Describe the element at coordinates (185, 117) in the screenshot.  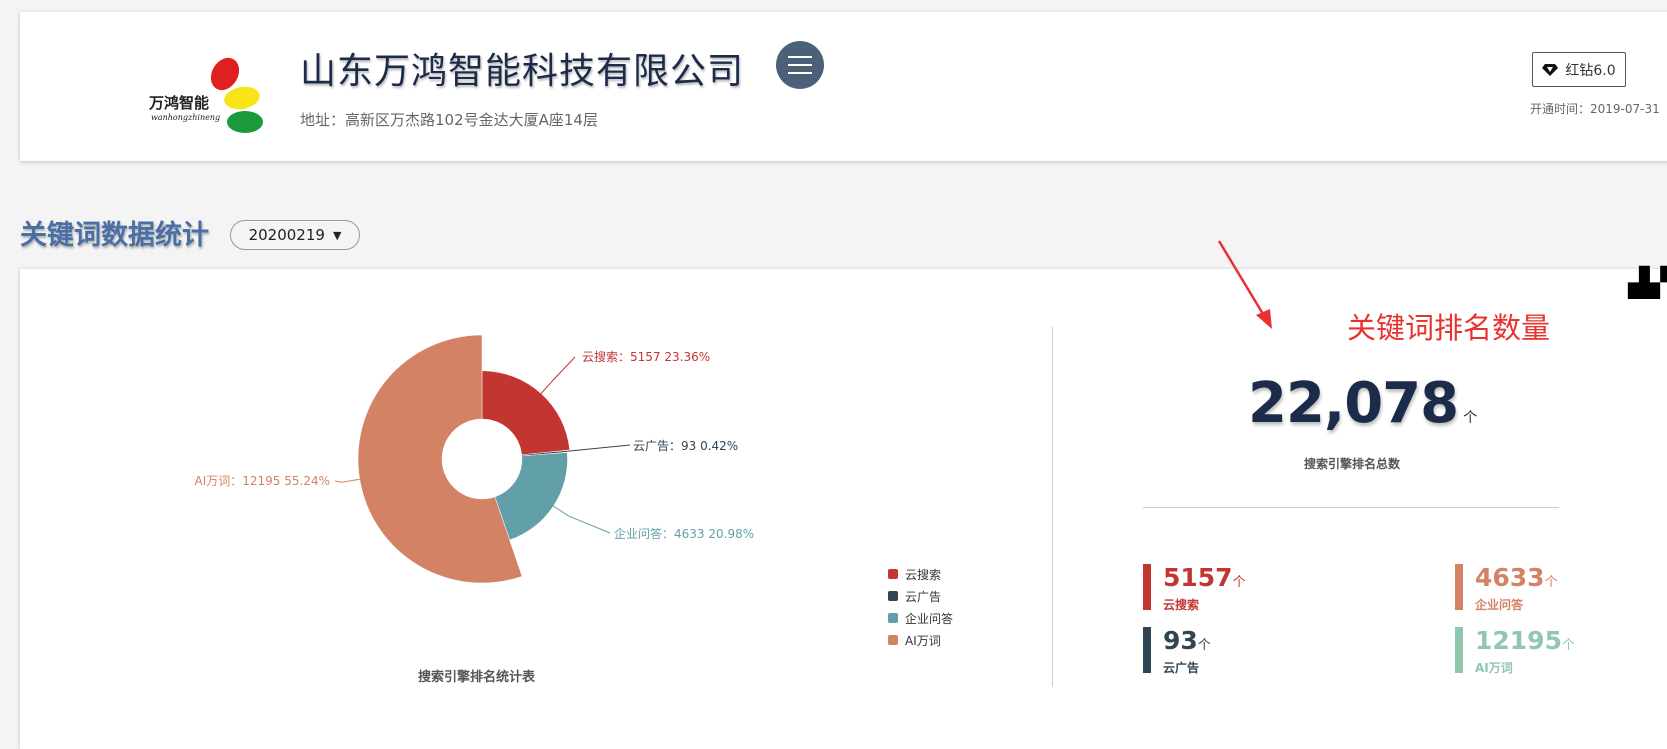
I see `logo-pinyin: wanhongzhineng` at that location.